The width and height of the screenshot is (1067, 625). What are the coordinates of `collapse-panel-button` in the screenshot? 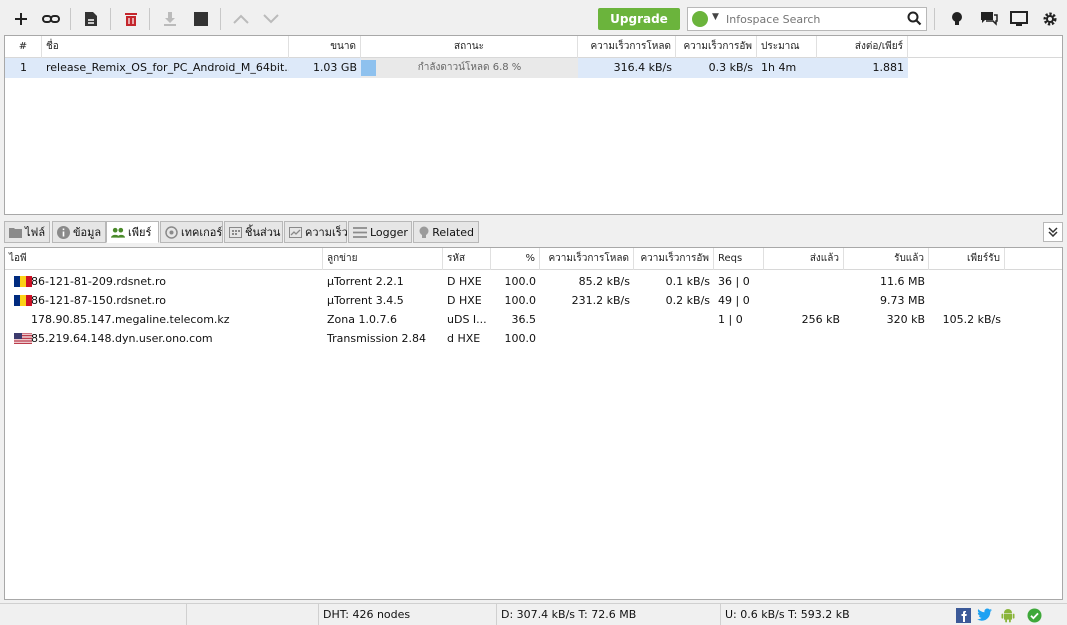 It's located at (1053, 232).